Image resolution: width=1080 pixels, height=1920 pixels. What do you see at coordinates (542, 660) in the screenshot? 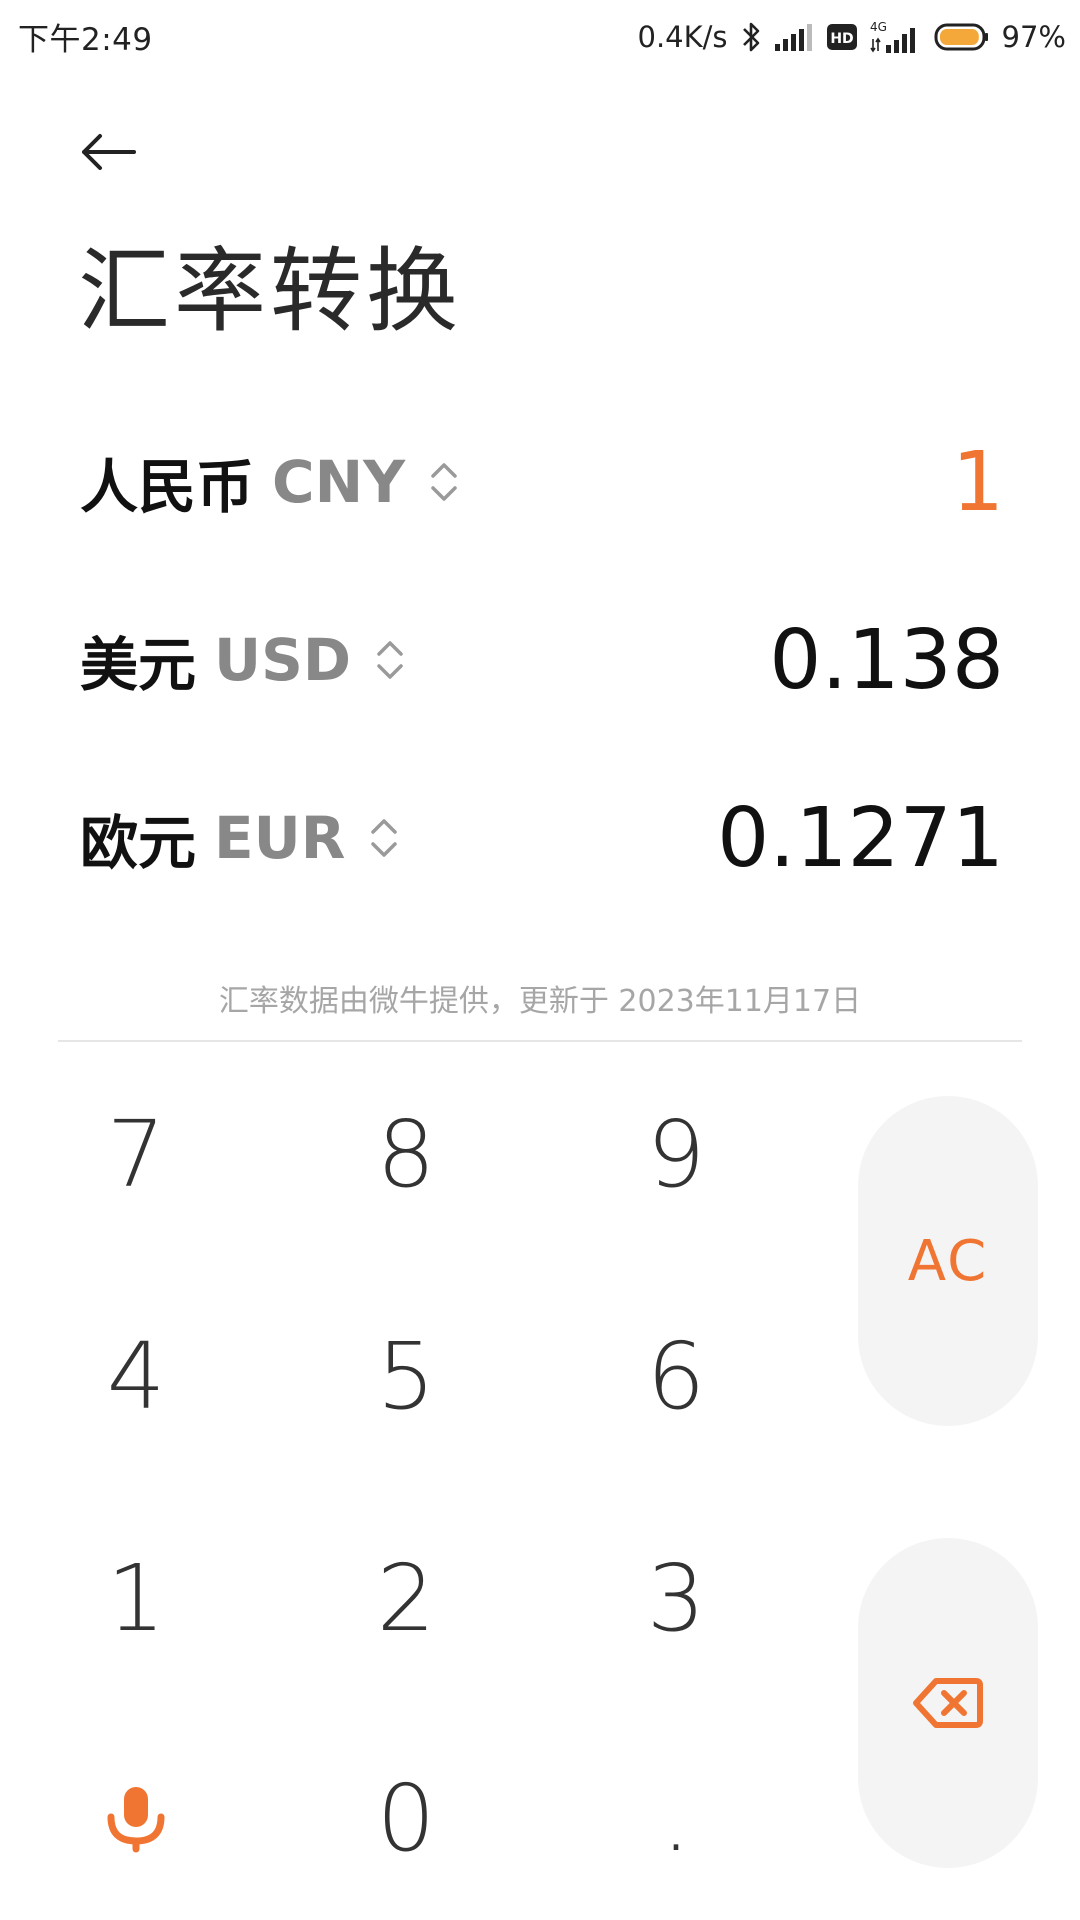
I see `currency-row-usd: 美元 USD 0.138` at bounding box center [542, 660].